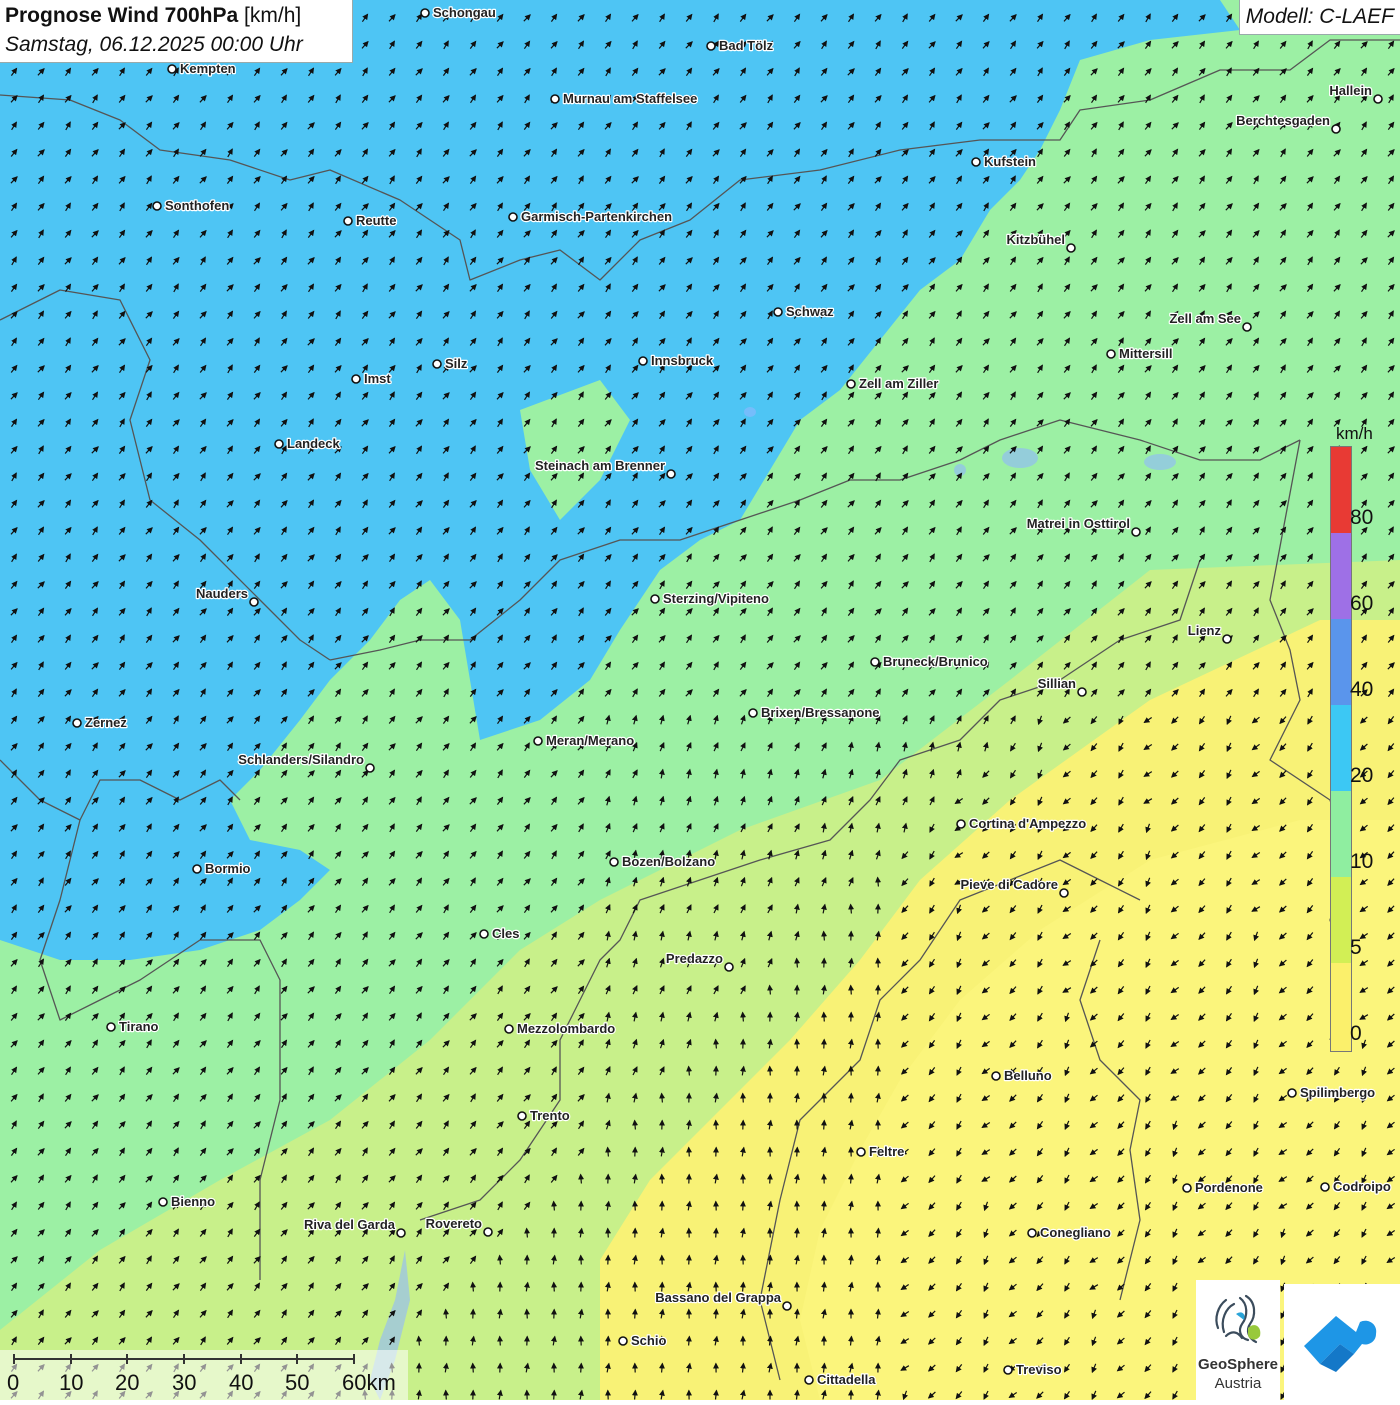 Image resolution: width=1400 pixels, height=1405 pixels. I want to click on geosphere-logo: GeoSphere Austria, so click(1238, 1340).